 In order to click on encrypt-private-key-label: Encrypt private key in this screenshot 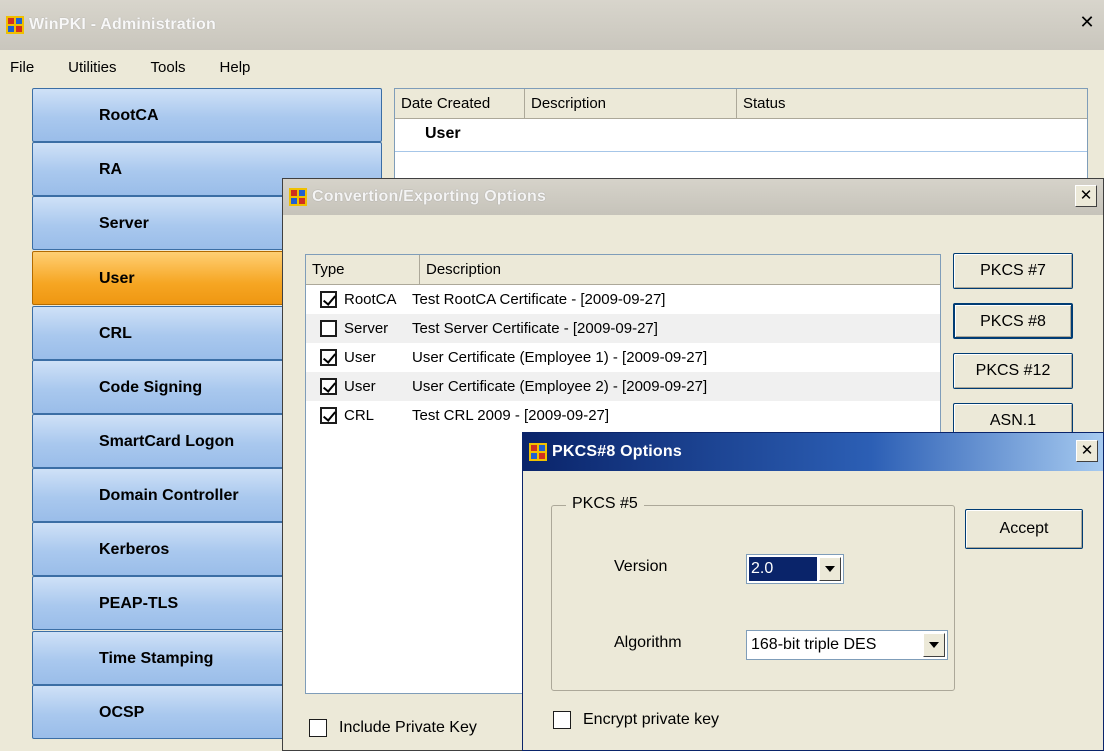, I will do `click(651, 719)`.